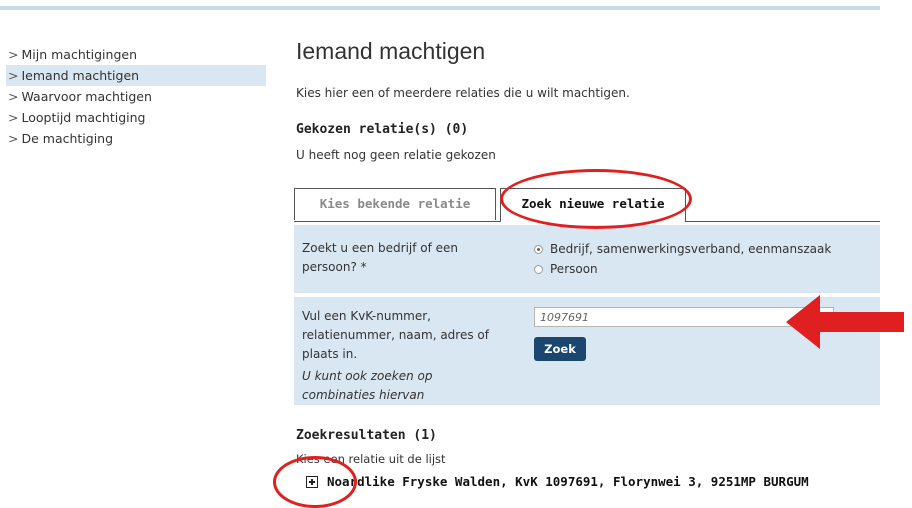 The width and height of the screenshot is (912, 508). Describe the element at coordinates (312, 481) in the screenshot. I see `expand-plus-icon` at that location.